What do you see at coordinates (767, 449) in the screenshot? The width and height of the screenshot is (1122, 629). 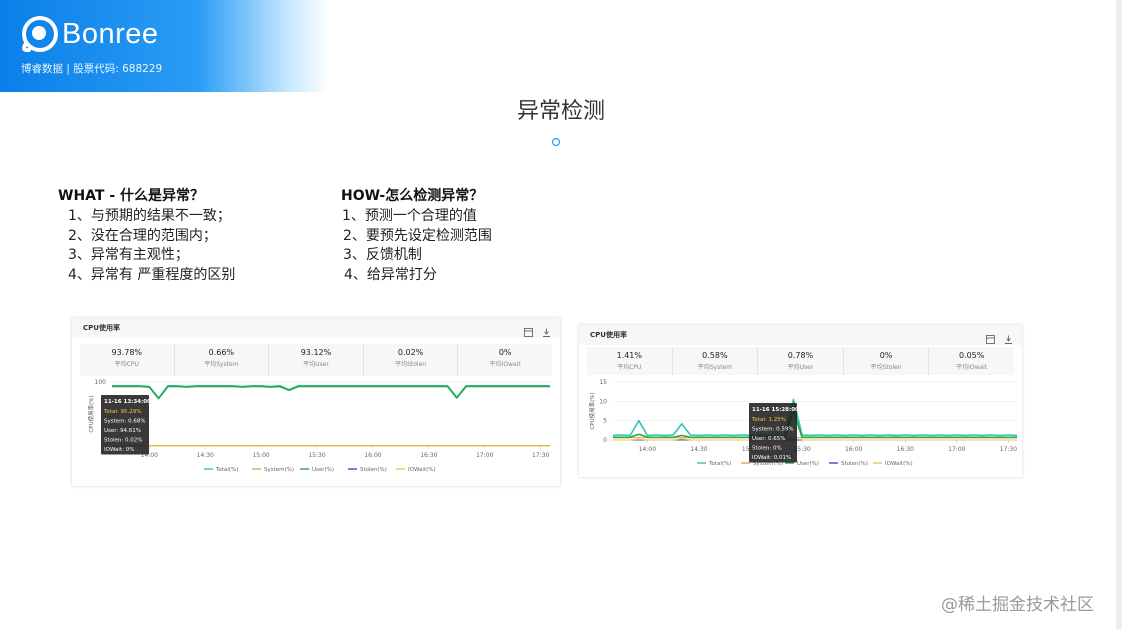 I see `tooltip-row: Stolen: 0%` at bounding box center [767, 449].